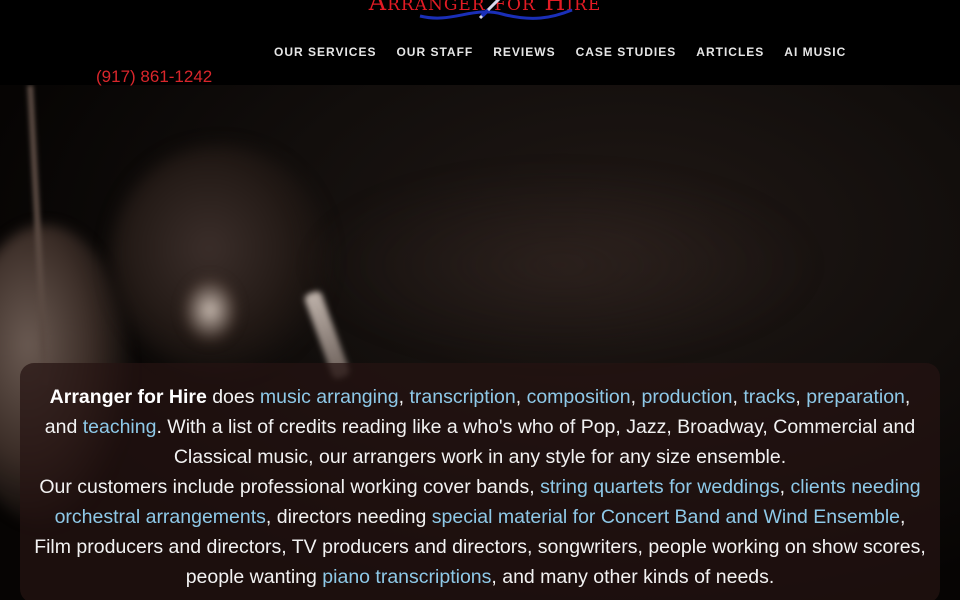 The width and height of the screenshot is (960, 600). Describe the element at coordinates (730, 52) in the screenshot. I see `nav-articles: ARTICLES` at that location.